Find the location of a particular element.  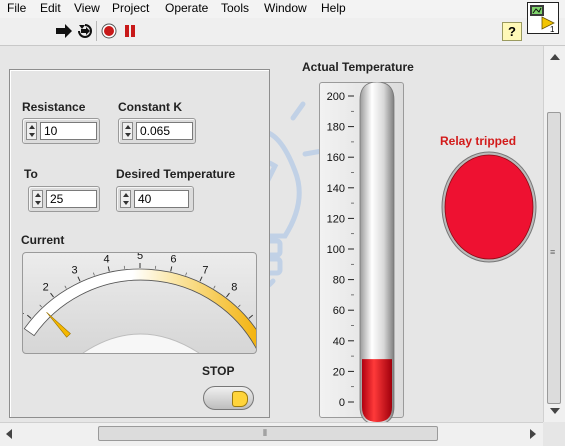

menu-view: View is located at coordinates (87, 8).